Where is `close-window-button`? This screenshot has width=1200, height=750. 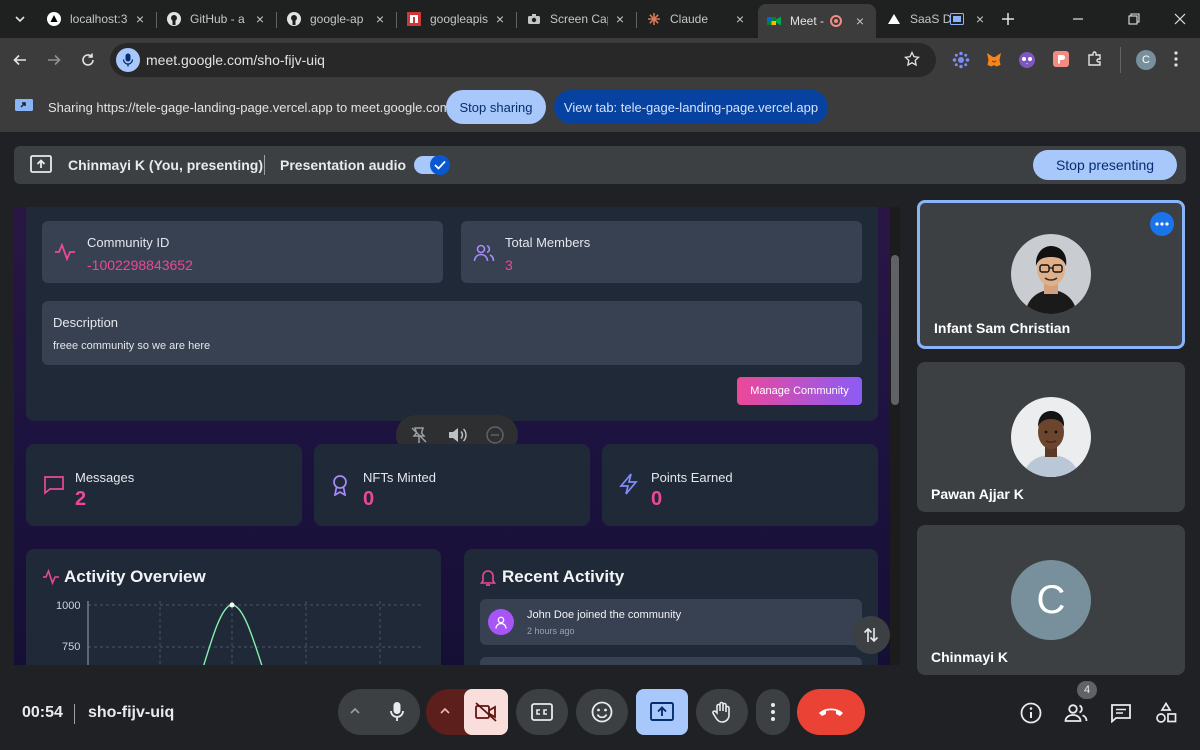 close-window-button is located at coordinates (1180, 19).